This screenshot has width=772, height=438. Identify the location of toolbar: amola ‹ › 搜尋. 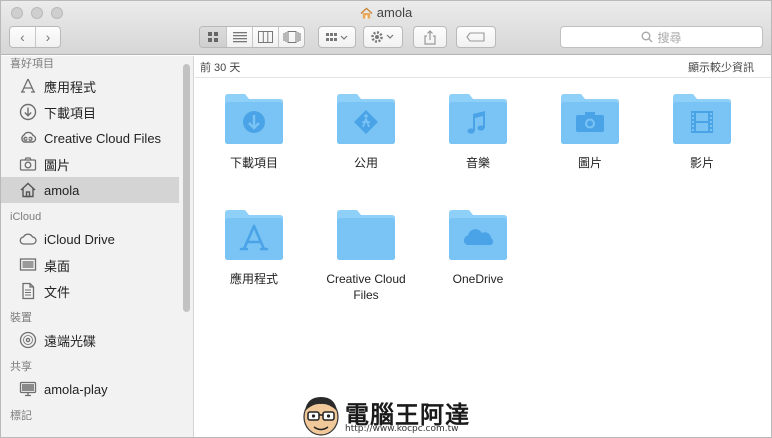
(386, 28).